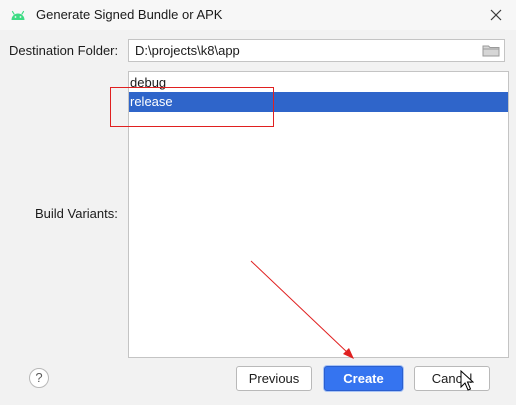 The height and width of the screenshot is (405, 516). I want to click on folder-icon, so click(491, 50).